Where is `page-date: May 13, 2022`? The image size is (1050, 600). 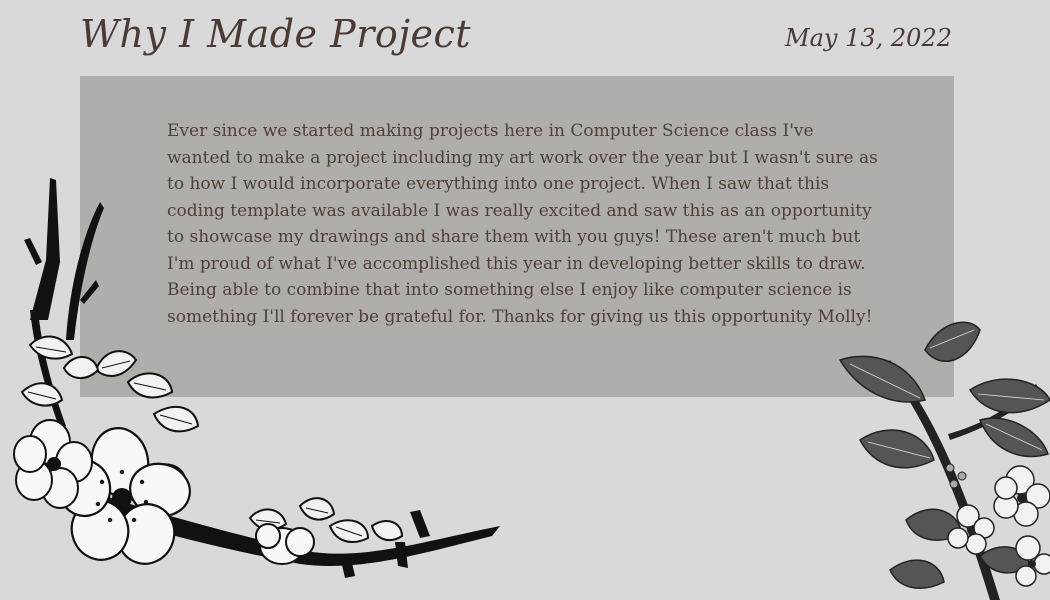
page-date: May 13, 2022 is located at coordinates (868, 38).